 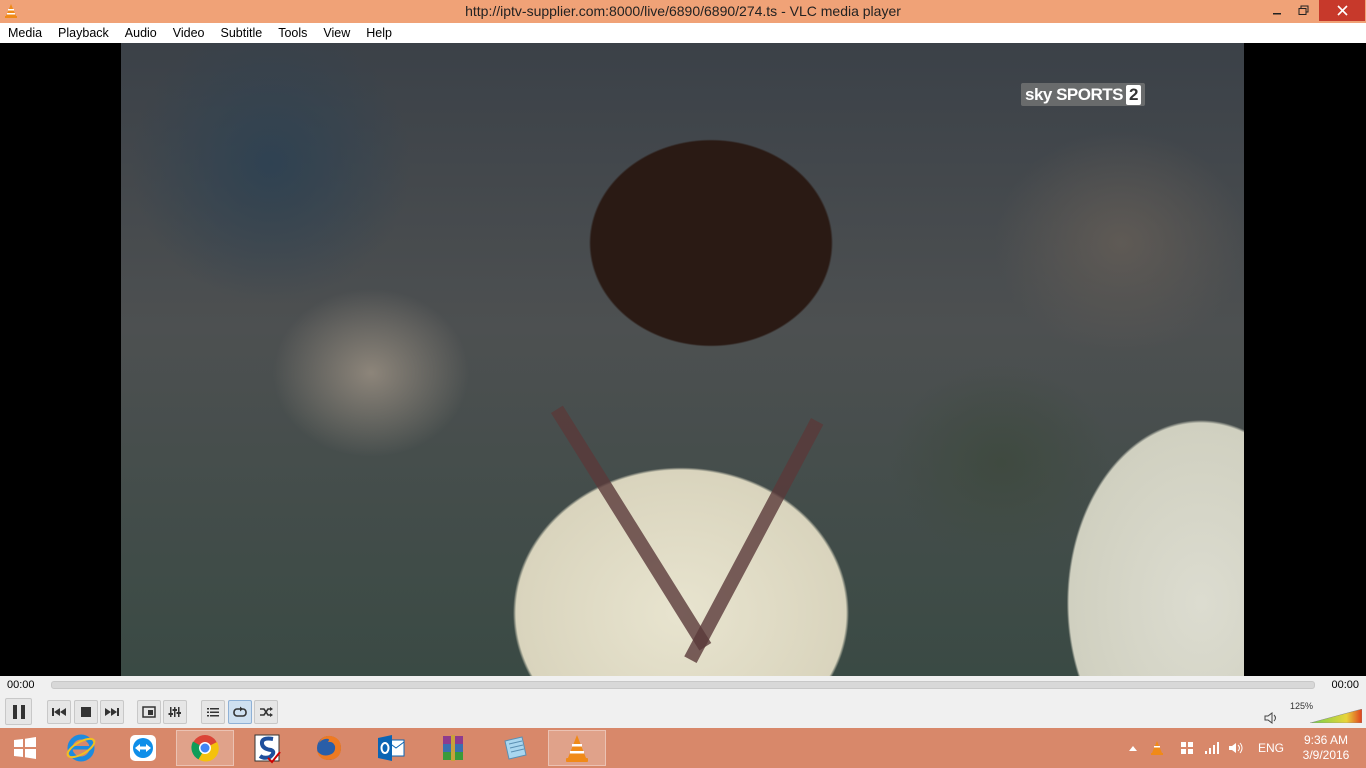 I want to click on close-button, so click(x=1342, y=10).